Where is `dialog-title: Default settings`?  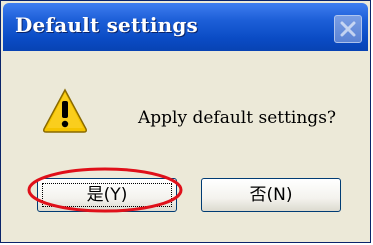
dialog-title: Default settings is located at coordinates (107, 25).